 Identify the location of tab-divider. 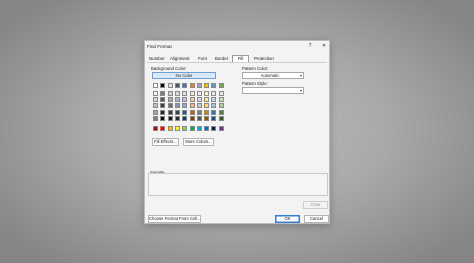
(237, 62).